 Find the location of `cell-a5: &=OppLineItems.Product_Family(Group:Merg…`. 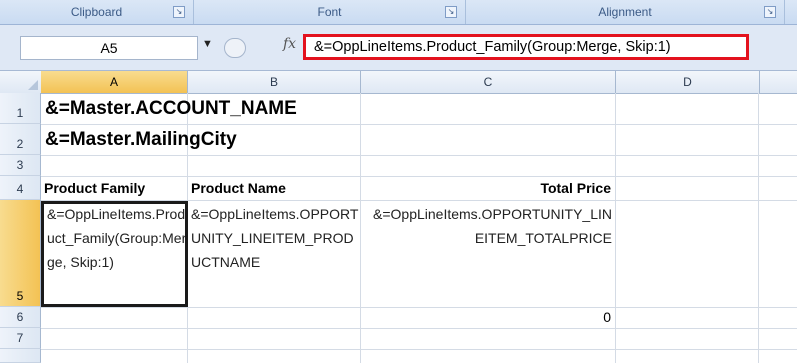

cell-a5: &=OppLineItems.Product_Family(Group:Merg… is located at coordinates (115, 254).